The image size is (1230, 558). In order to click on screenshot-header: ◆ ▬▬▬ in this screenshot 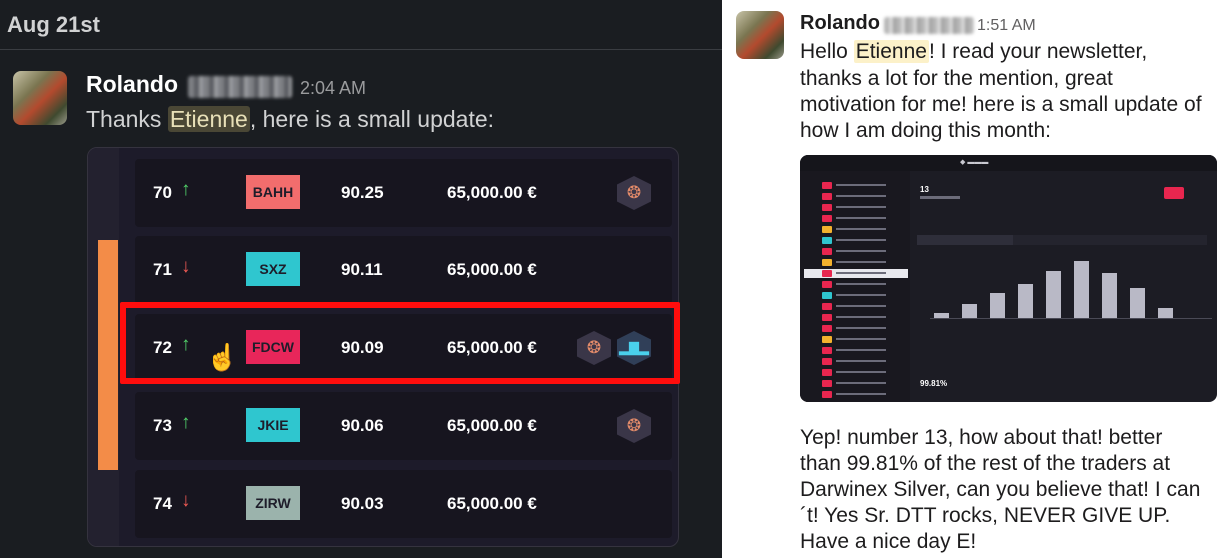, I will do `click(1008, 163)`.